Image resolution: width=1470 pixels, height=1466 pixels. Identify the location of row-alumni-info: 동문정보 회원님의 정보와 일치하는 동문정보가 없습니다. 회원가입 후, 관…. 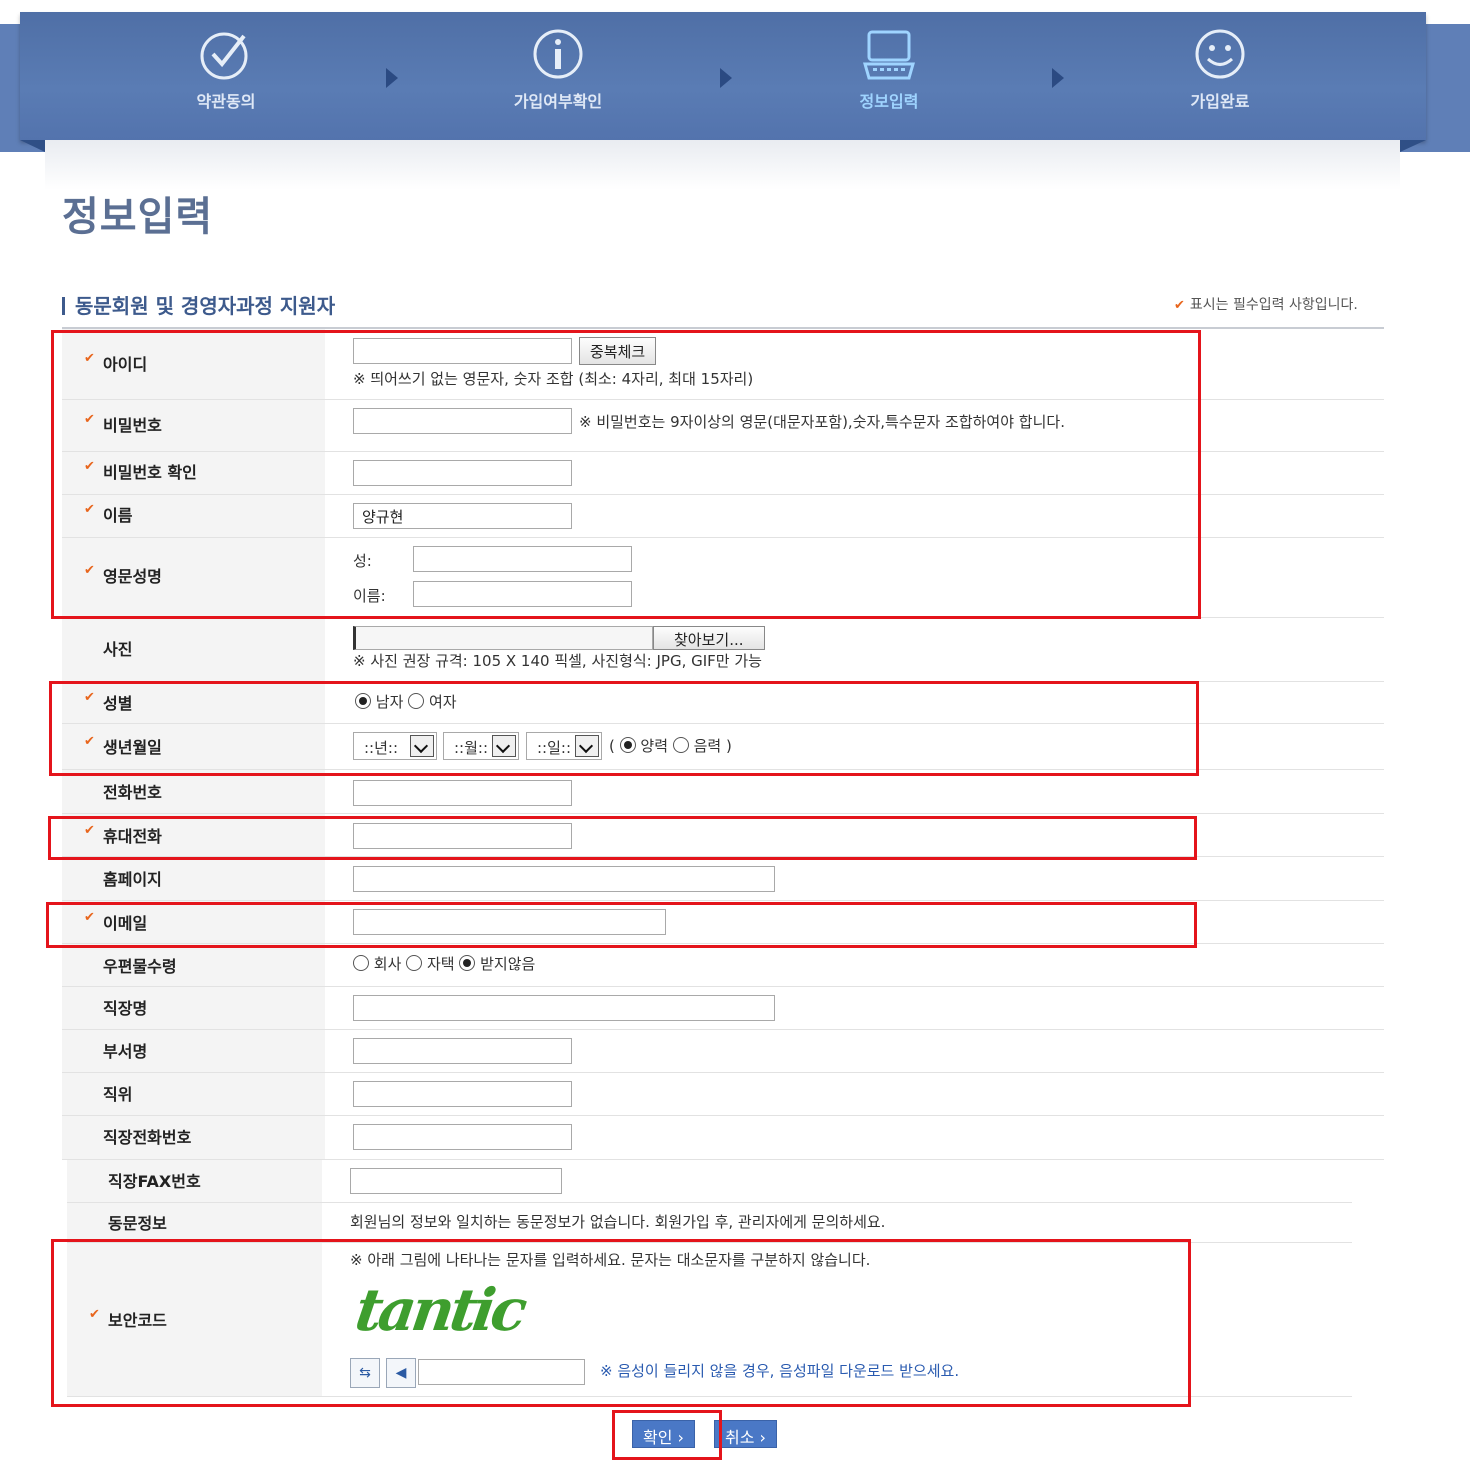
(709, 1223).